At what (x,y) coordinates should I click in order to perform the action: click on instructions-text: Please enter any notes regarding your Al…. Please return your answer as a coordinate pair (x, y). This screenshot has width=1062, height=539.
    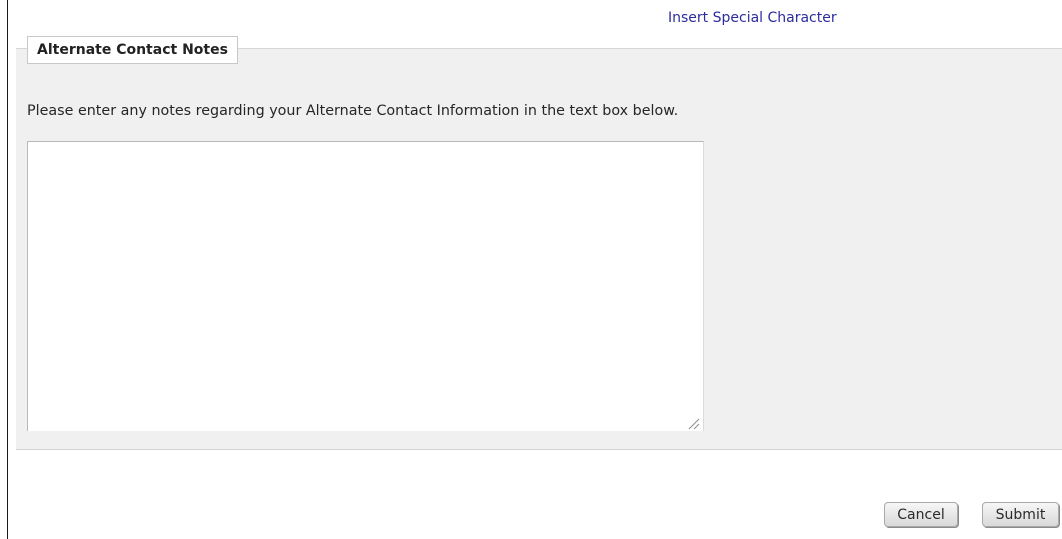
    Looking at the image, I should click on (353, 111).